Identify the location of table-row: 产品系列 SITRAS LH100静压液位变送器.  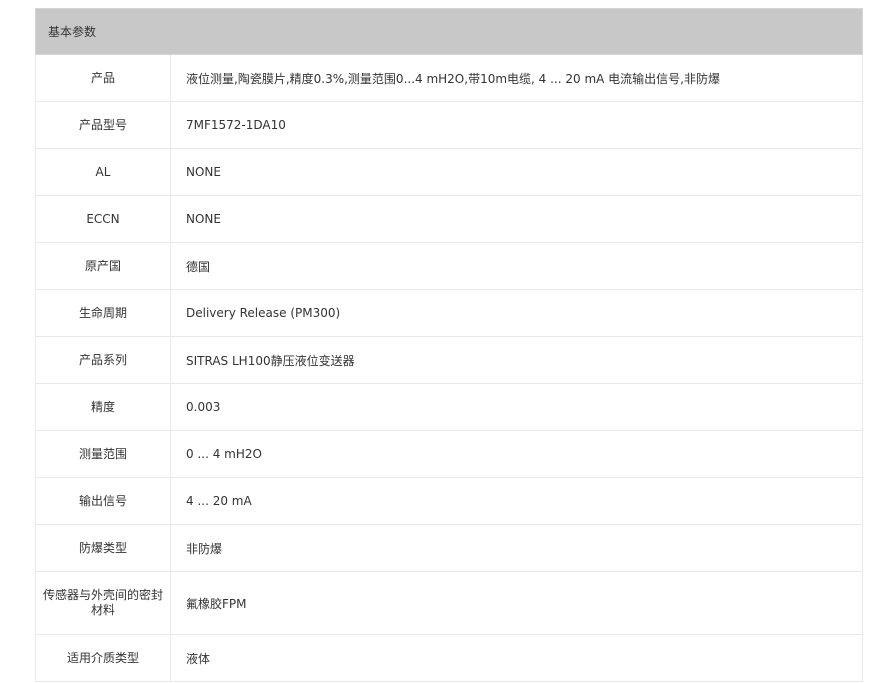
(449, 360).